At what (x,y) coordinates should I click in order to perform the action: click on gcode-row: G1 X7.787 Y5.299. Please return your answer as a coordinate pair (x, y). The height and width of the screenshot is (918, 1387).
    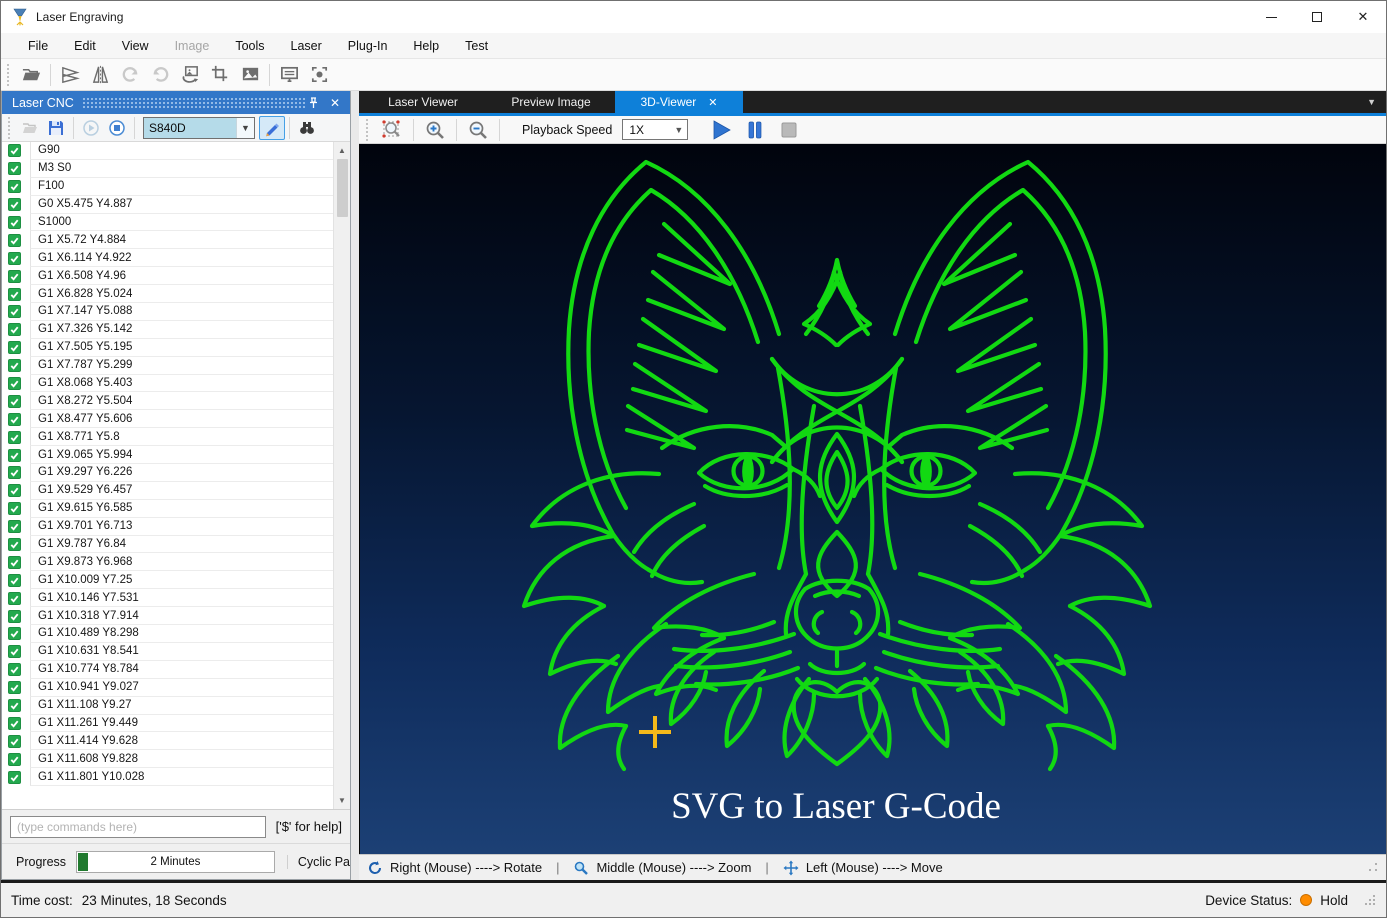
    Looking at the image, I should click on (167, 365).